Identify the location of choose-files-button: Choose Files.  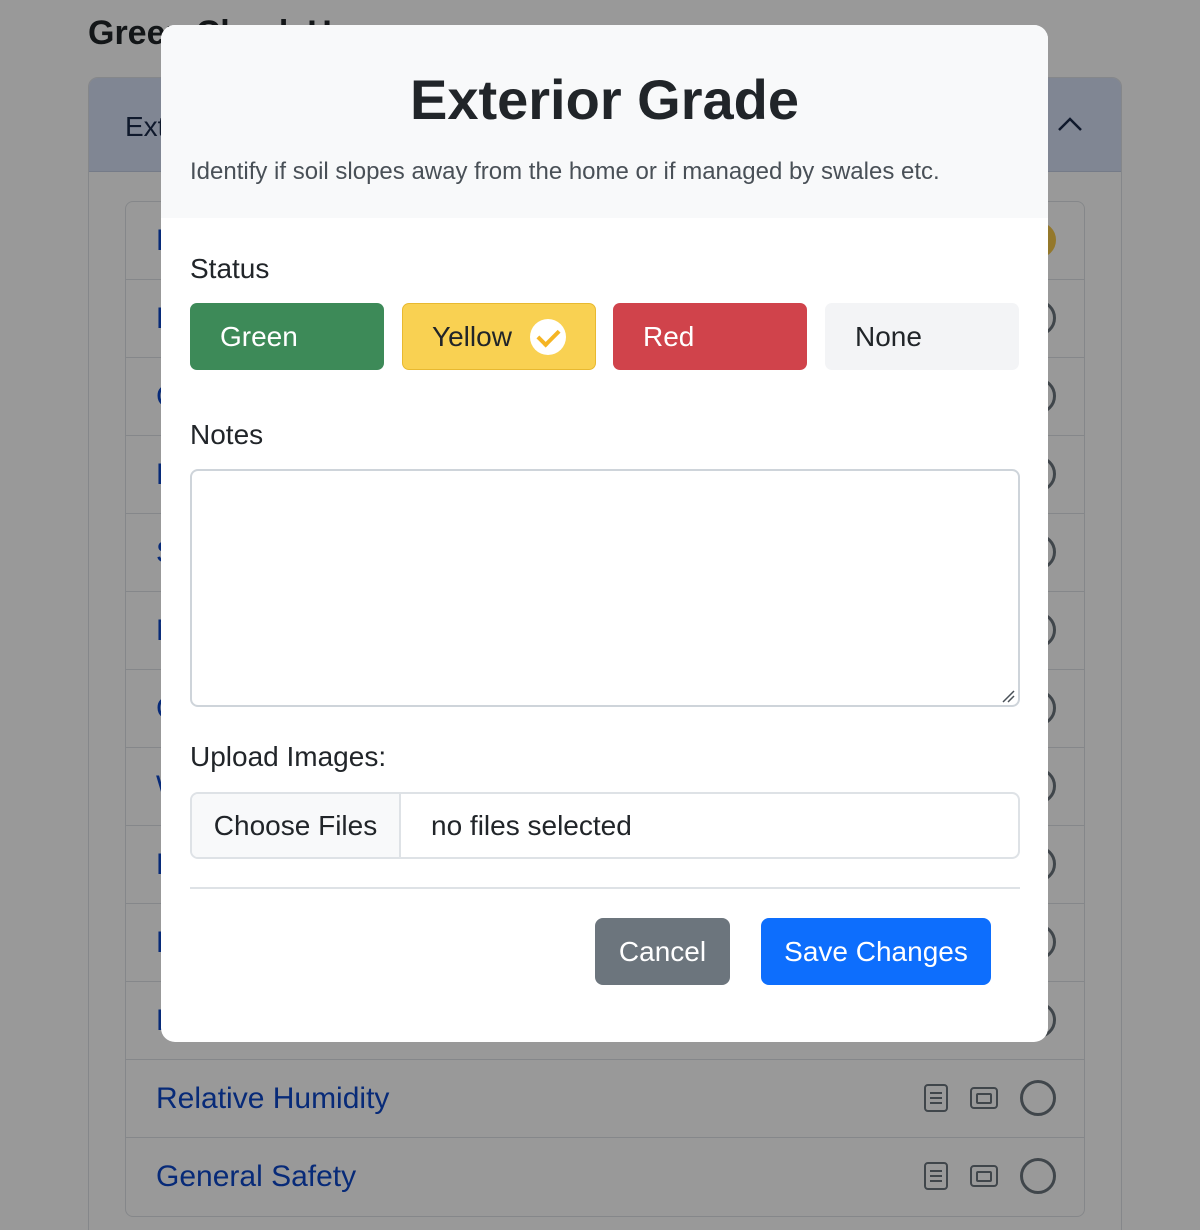
(296, 825).